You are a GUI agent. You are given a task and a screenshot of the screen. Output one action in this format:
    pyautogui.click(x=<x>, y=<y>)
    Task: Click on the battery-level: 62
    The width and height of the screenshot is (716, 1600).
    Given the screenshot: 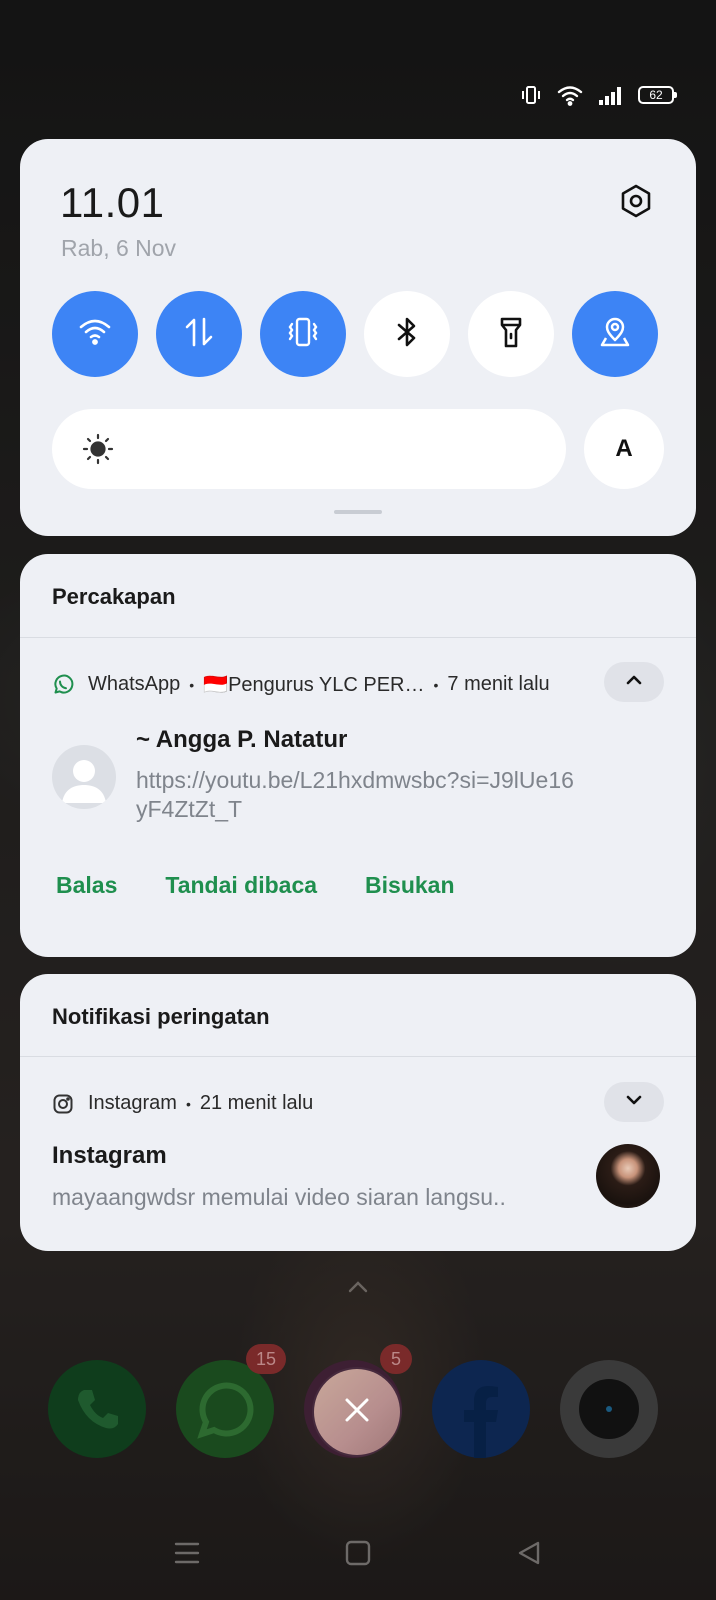 What is the action you would take?
    pyautogui.click(x=656, y=95)
    